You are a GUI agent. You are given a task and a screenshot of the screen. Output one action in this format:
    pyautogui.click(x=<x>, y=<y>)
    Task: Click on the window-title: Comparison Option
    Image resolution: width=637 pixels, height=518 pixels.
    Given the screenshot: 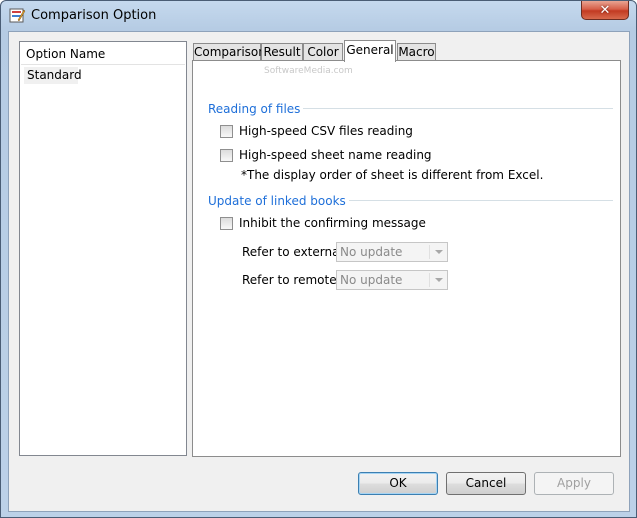 What is the action you would take?
    pyautogui.click(x=94, y=15)
    